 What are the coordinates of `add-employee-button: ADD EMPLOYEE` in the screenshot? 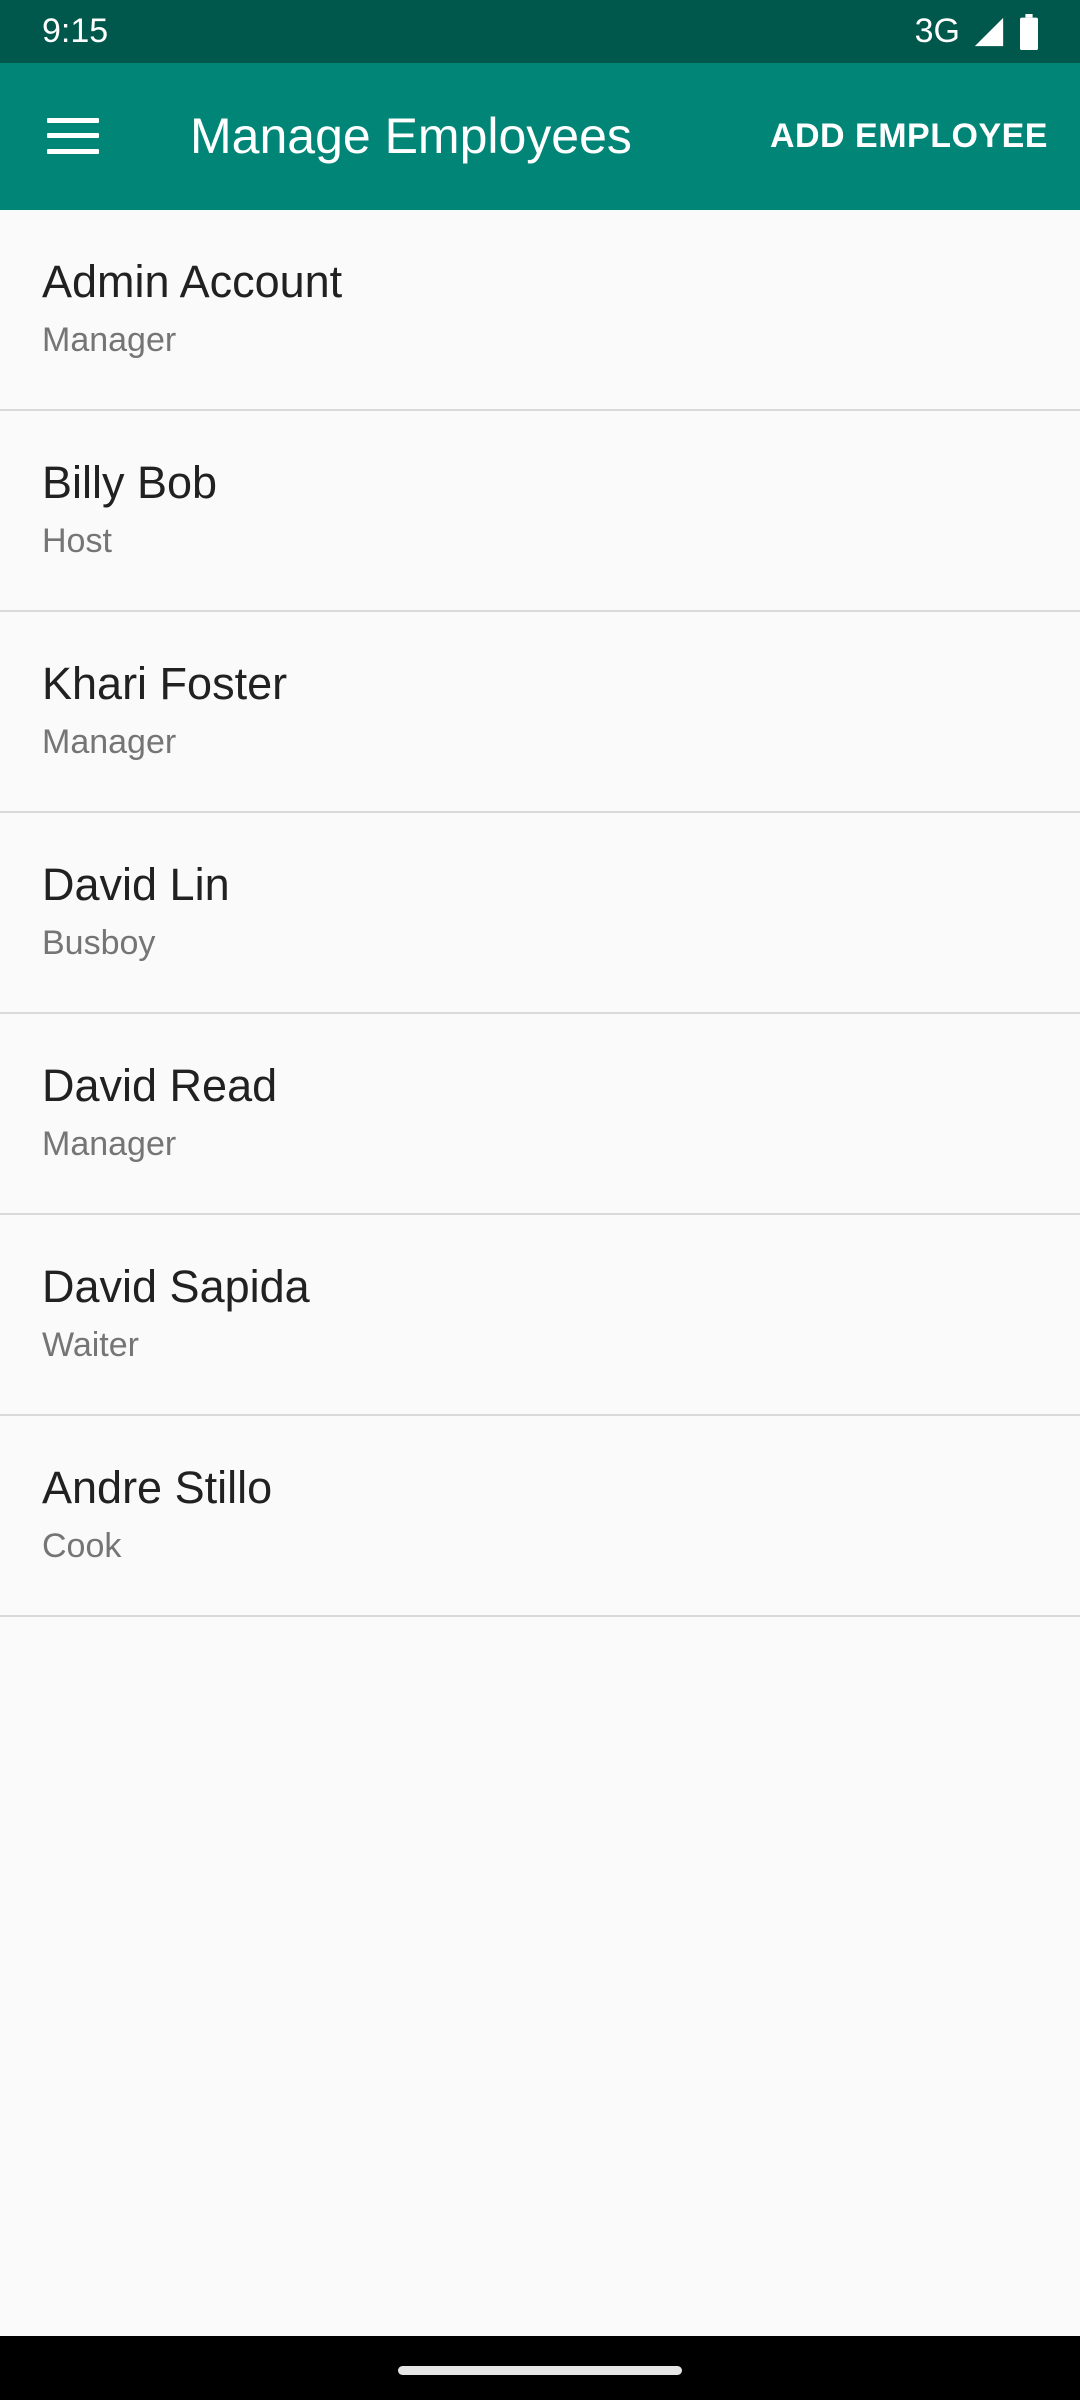 It's located at (909, 136).